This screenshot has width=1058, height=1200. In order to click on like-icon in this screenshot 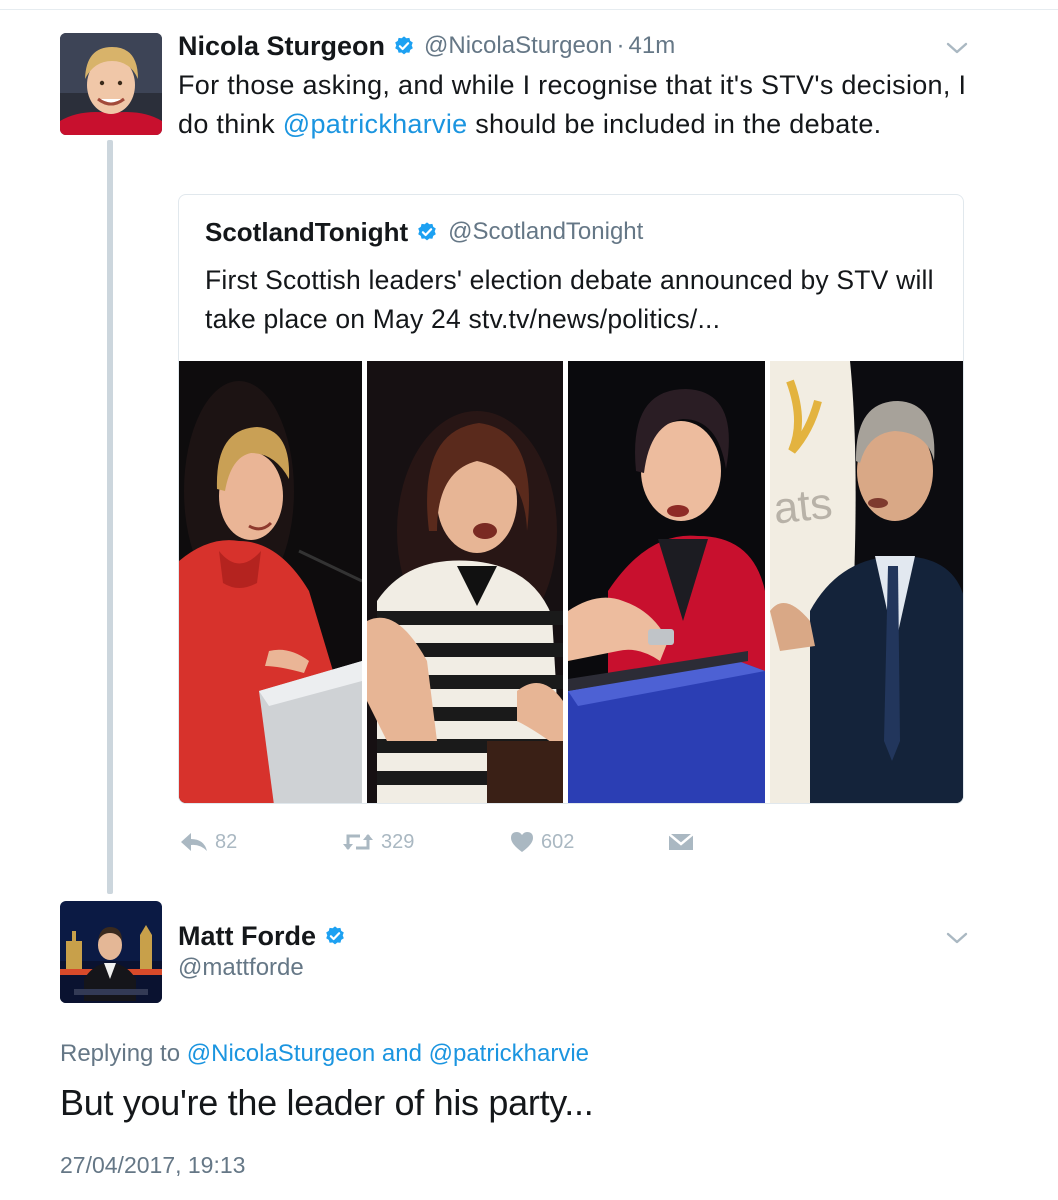, I will do `click(522, 842)`.